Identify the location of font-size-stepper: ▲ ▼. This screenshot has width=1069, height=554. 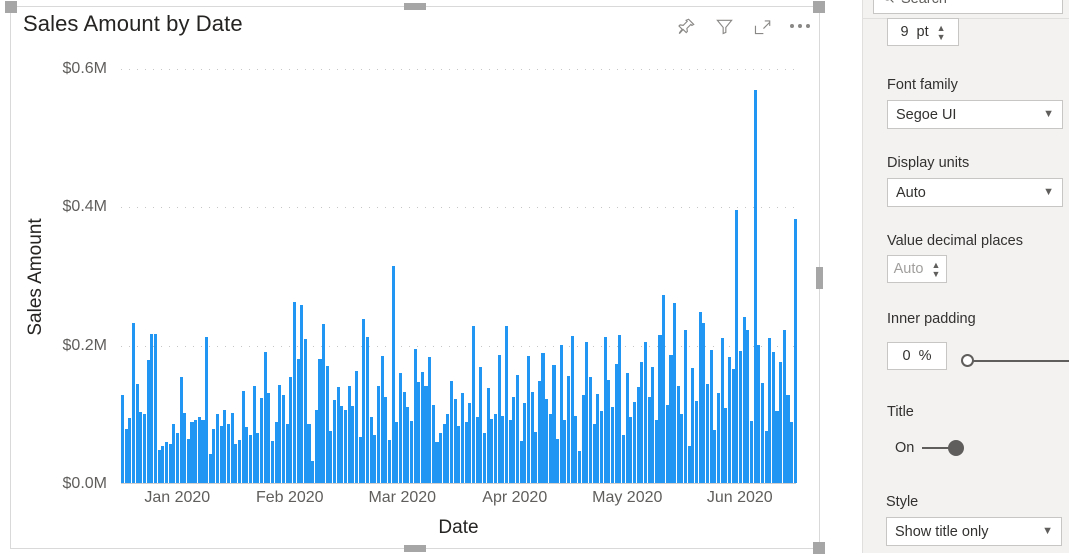
(941, 32).